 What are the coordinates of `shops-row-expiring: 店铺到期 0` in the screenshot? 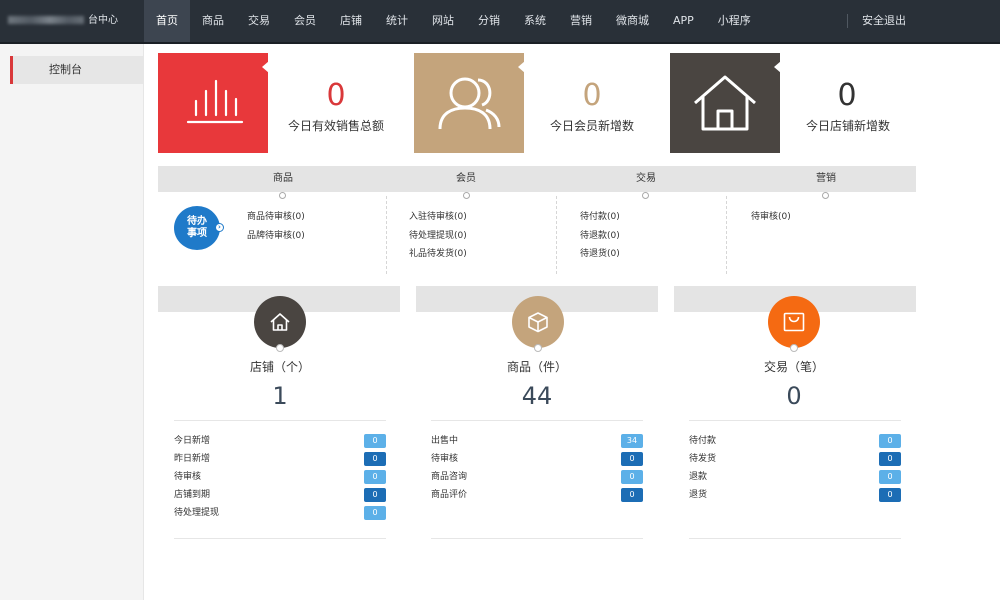 It's located at (280, 495).